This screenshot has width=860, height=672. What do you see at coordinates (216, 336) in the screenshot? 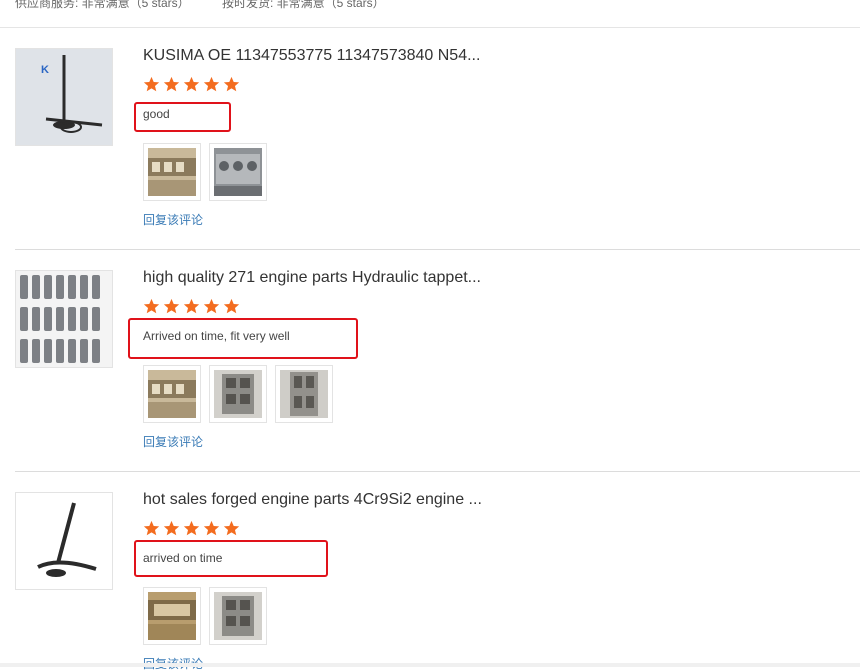
I see `review-comment: Arrived on time, fit very well` at bounding box center [216, 336].